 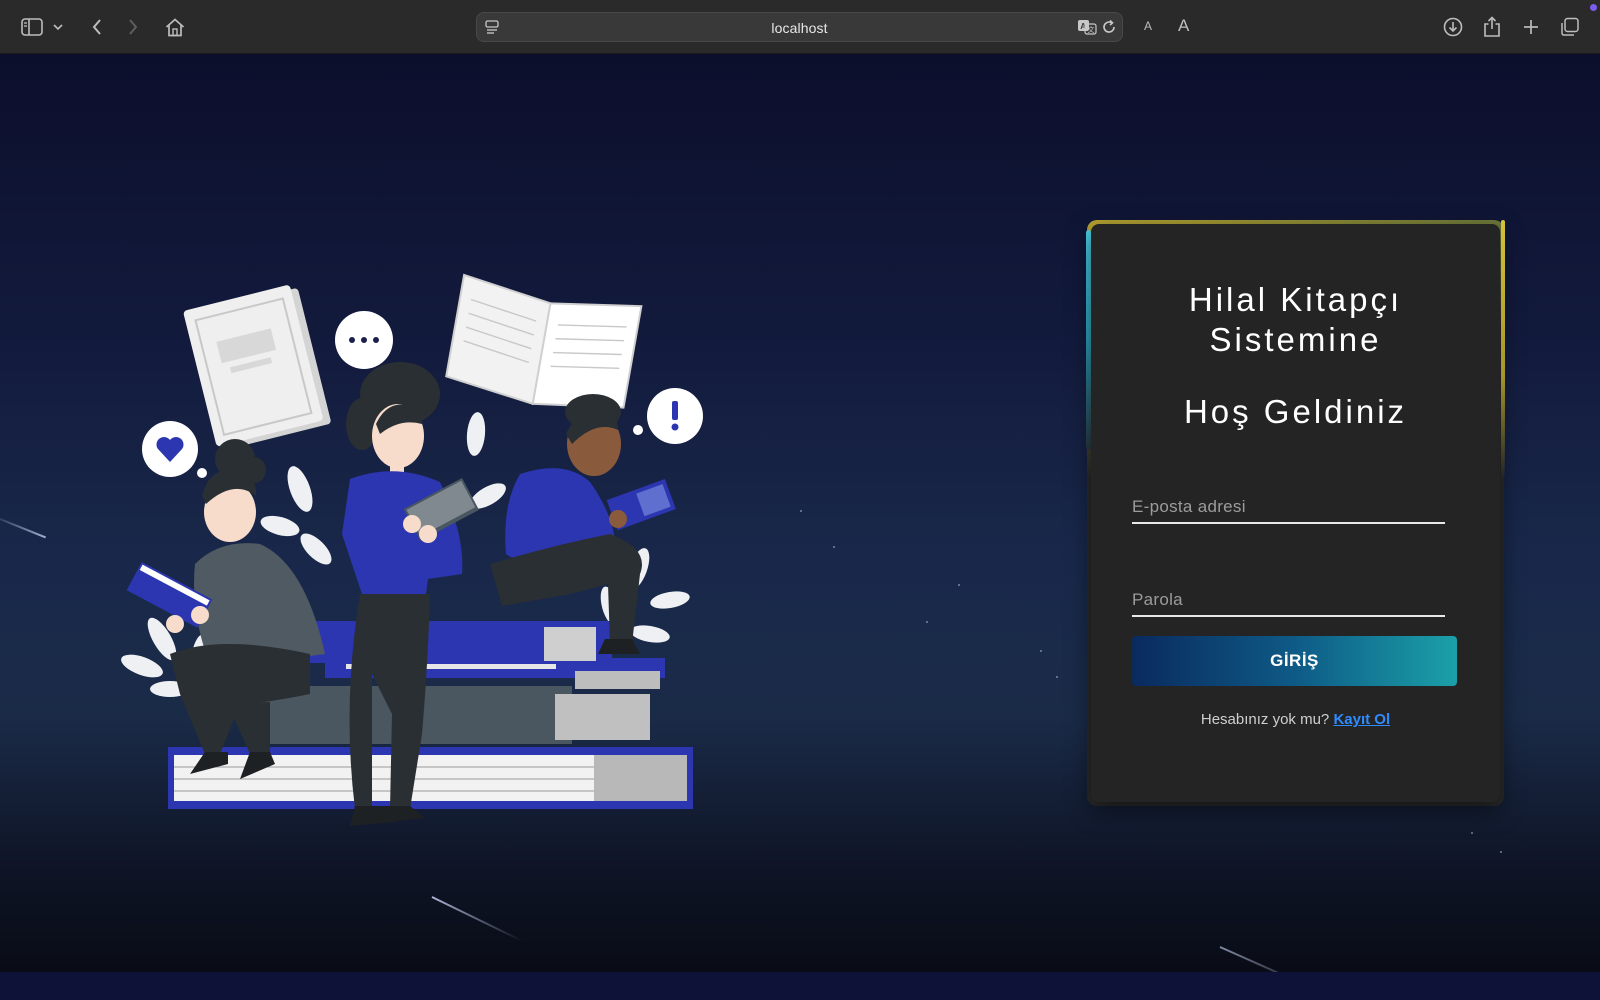 I want to click on login-title: Hilal Kitapçı Sistemine, so click(x=1295, y=320).